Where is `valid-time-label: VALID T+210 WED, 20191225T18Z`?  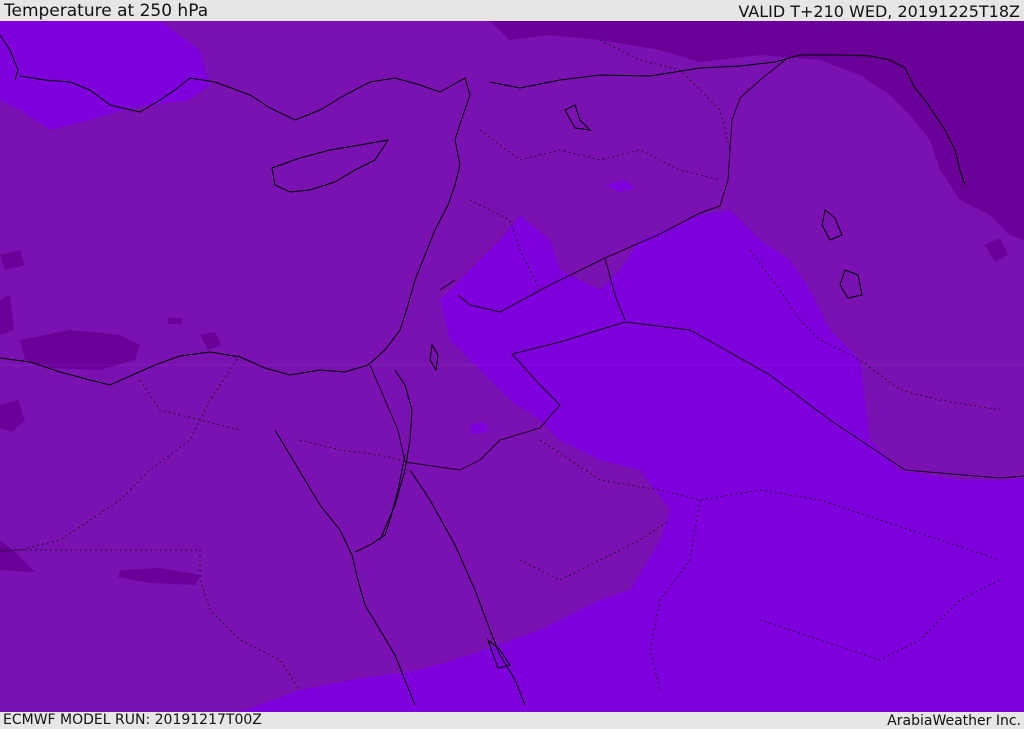
valid-time-label: VALID T+210 WED, 20191225T18Z is located at coordinates (879, 11).